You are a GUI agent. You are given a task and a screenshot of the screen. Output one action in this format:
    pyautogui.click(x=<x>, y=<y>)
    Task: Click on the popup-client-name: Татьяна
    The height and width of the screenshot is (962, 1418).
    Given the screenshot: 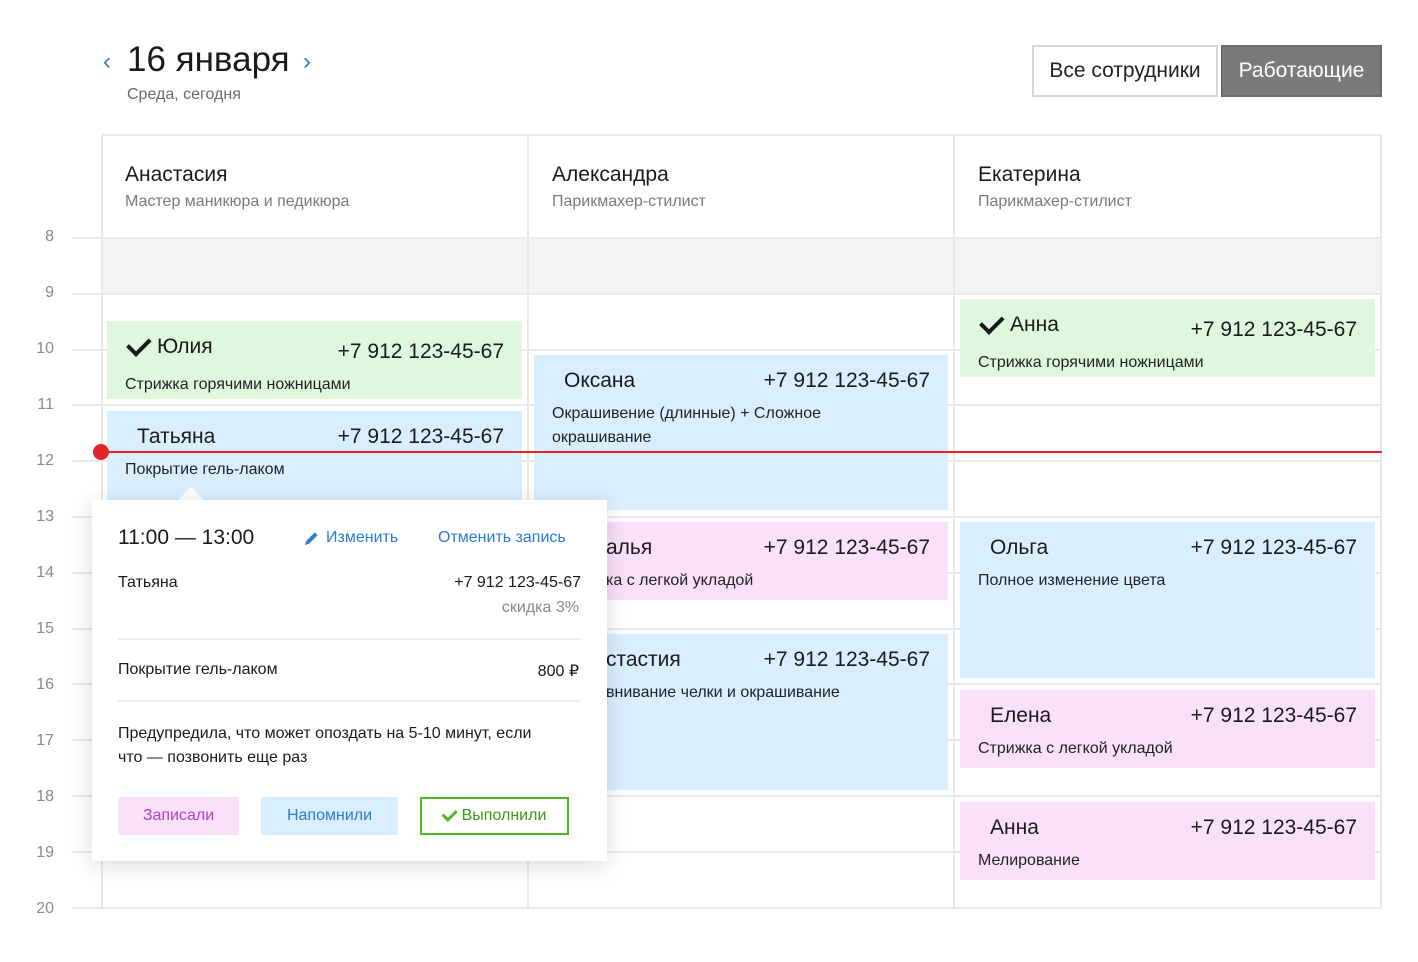 What is the action you would take?
    pyautogui.click(x=148, y=582)
    